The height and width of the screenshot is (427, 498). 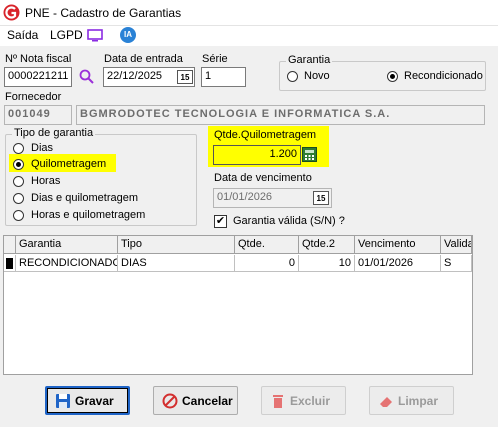 I want to click on radio-recondicionado, so click(x=392, y=76).